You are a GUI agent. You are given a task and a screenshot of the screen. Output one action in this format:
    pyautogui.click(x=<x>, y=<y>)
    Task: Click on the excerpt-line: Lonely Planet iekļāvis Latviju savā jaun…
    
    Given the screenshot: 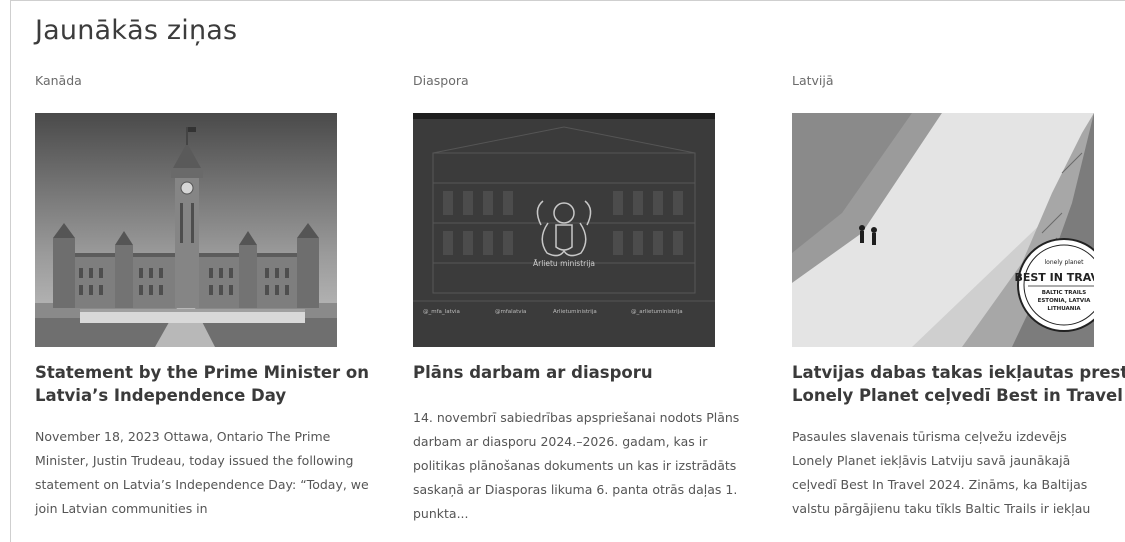 What is the action you would take?
    pyautogui.click(x=931, y=460)
    